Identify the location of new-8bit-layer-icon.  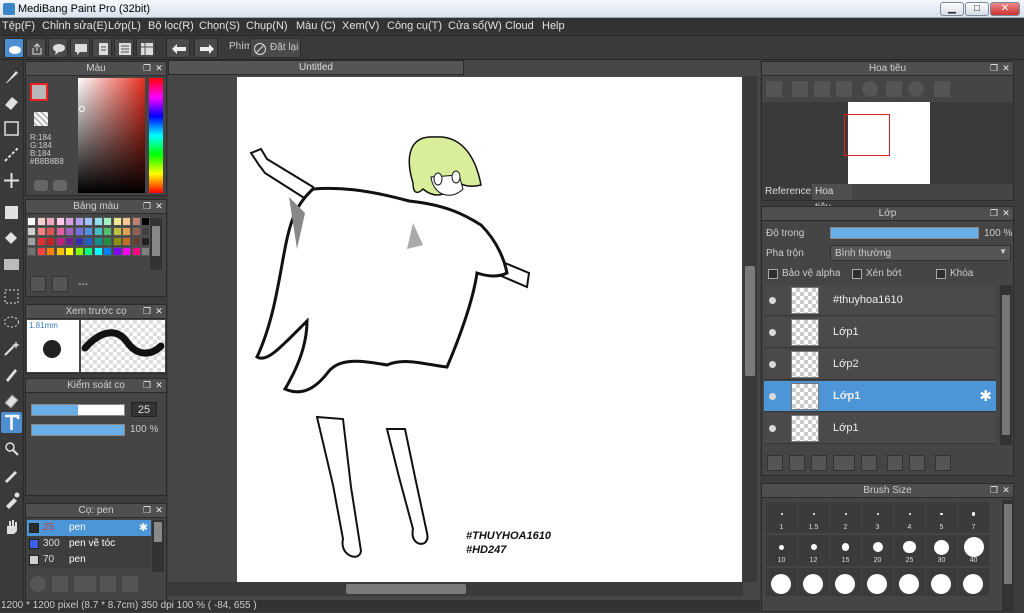
(819, 463).